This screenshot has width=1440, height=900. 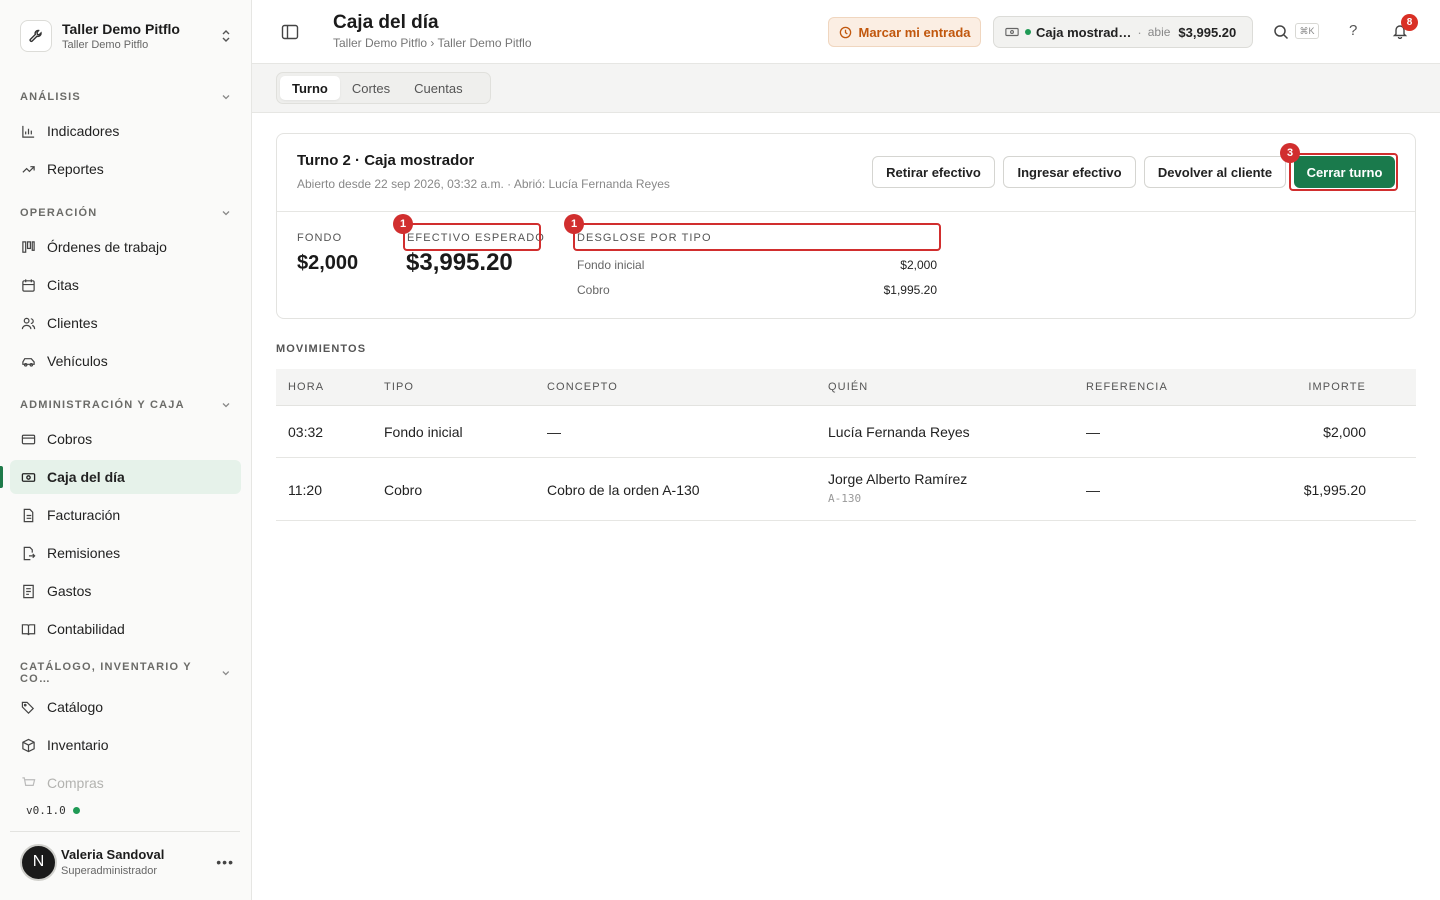 I want to click on sidebar-item-facturacion: Facturación, so click(x=125, y=515).